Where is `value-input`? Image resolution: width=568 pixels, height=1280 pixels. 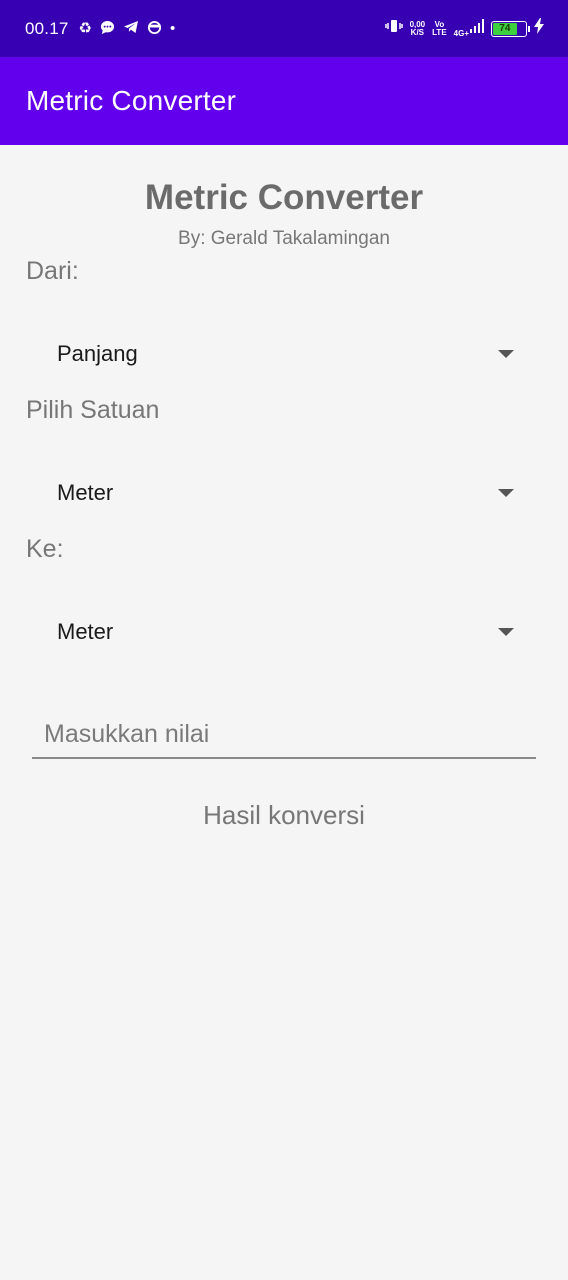
value-input is located at coordinates (284, 734).